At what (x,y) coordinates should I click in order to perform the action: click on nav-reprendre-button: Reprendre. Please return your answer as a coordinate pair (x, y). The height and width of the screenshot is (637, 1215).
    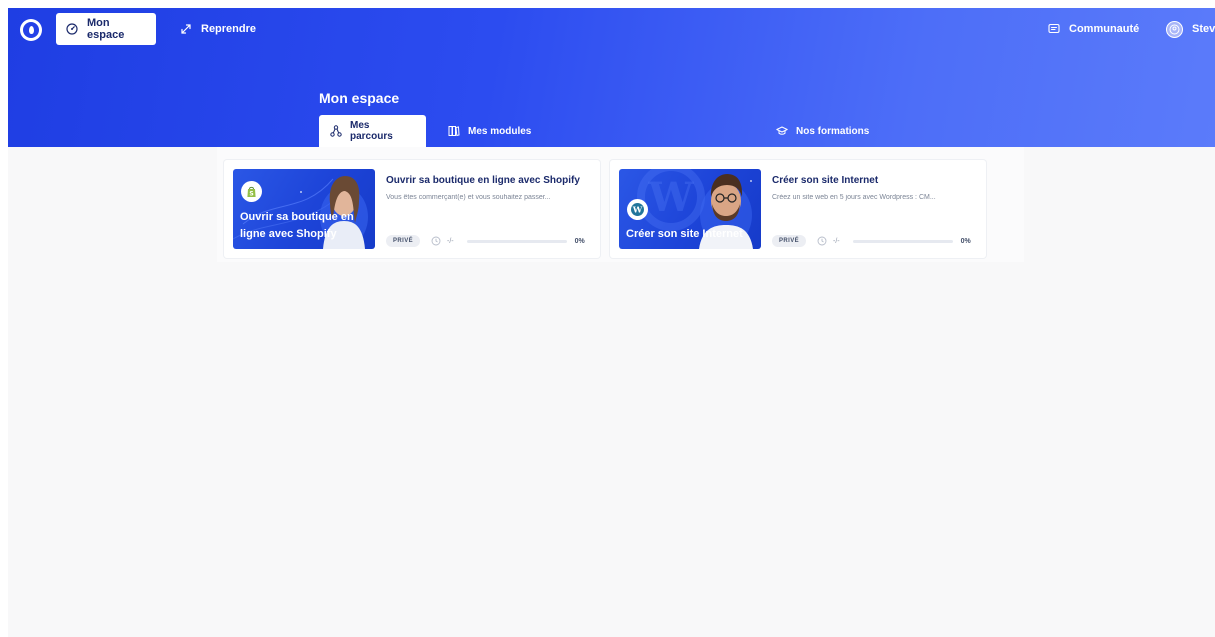
    Looking at the image, I should click on (218, 29).